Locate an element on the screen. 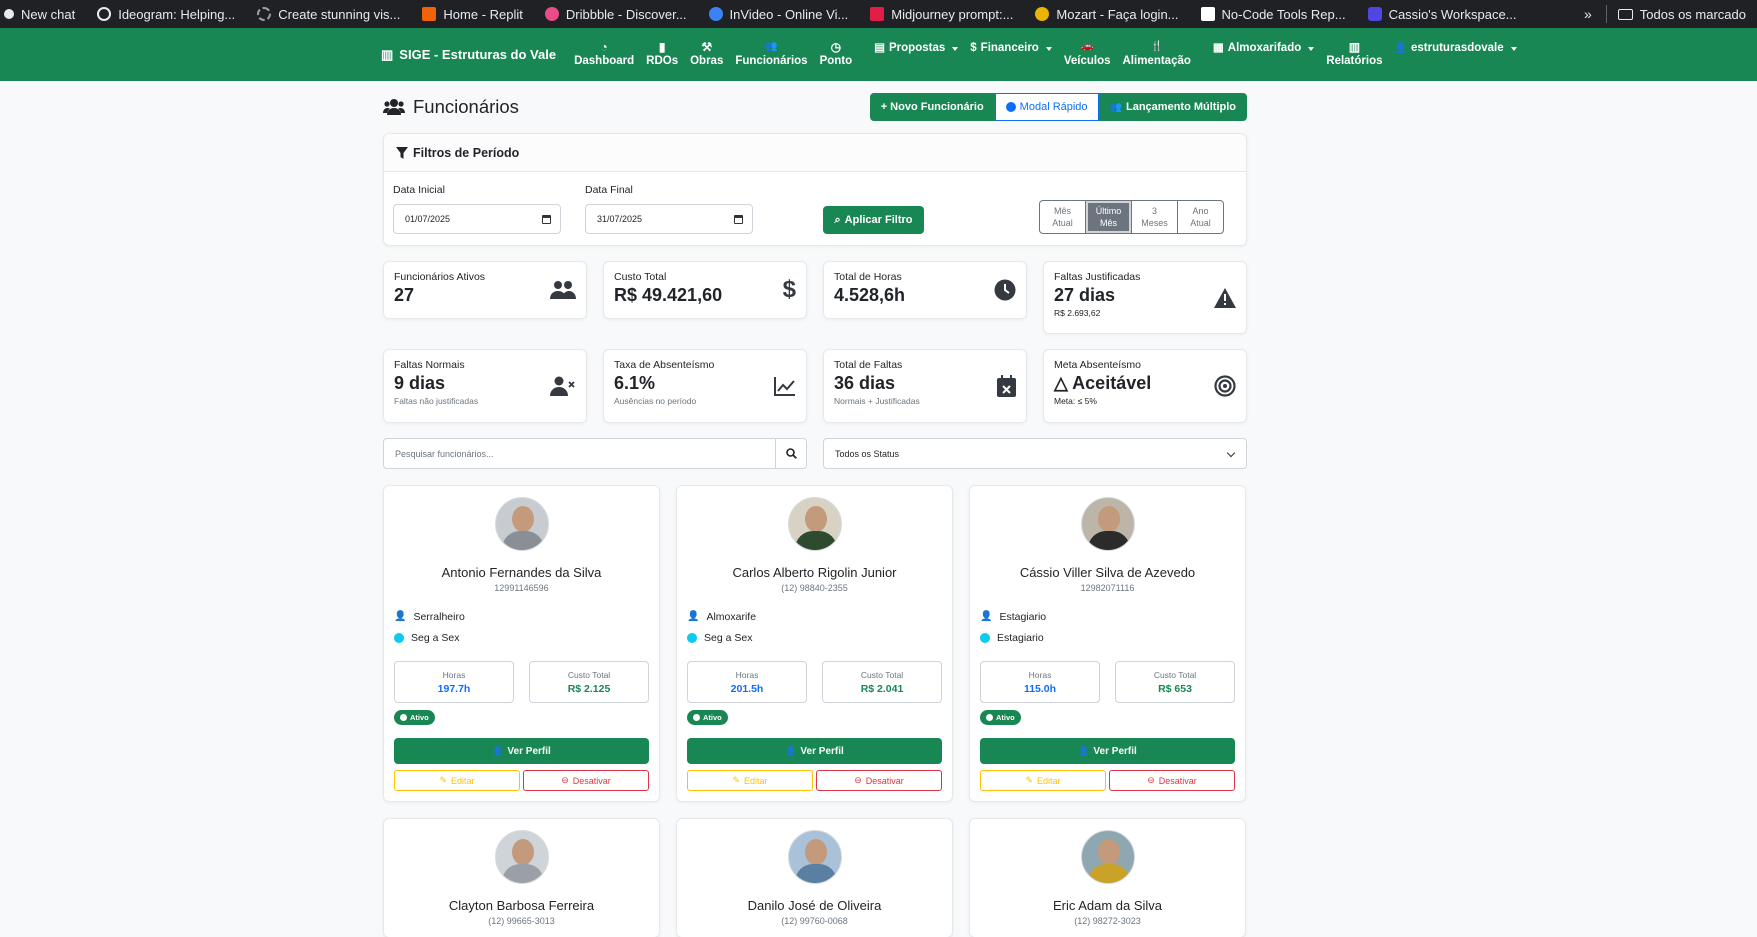 The height and width of the screenshot is (937, 1757). users-icon is located at coordinates (394, 107).